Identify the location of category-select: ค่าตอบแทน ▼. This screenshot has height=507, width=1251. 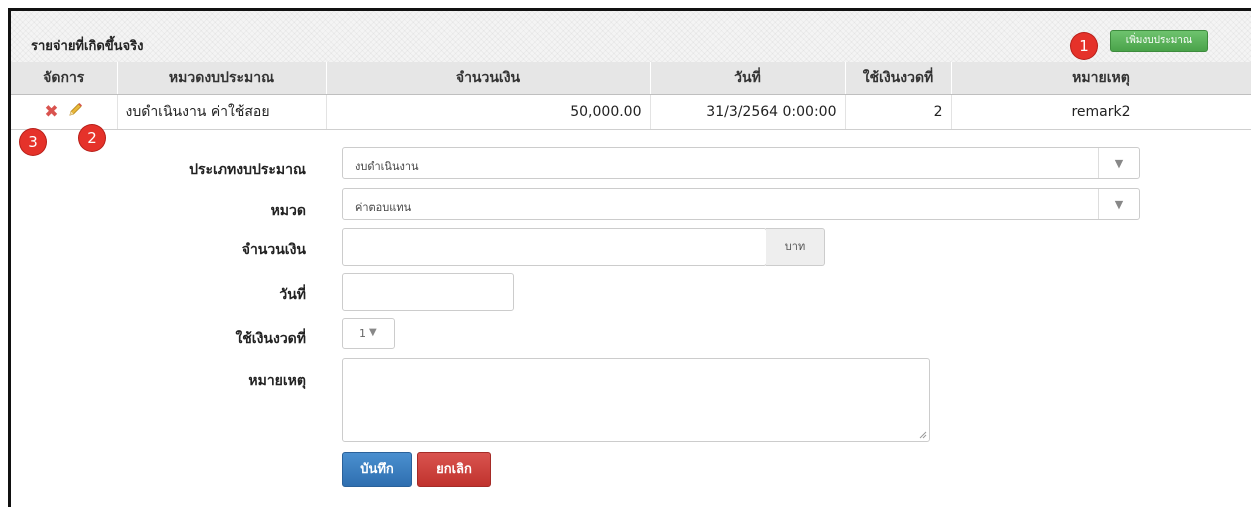
(741, 204).